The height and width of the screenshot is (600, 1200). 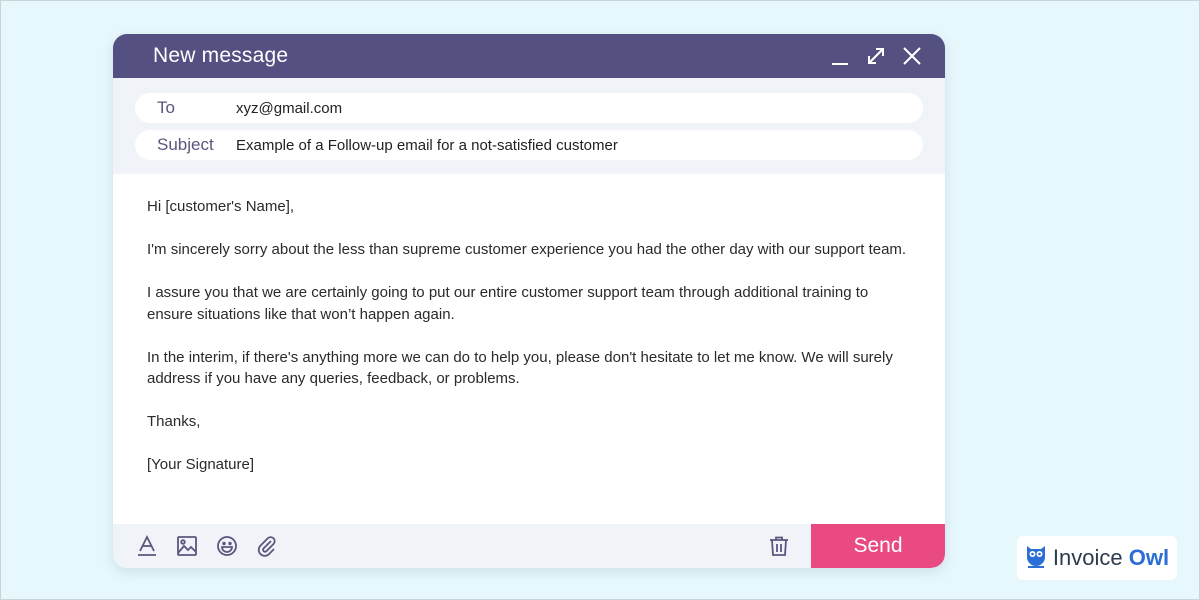 What do you see at coordinates (529, 126) in the screenshot?
I see `message-header: To Subject` at bounding box center [529, 126].